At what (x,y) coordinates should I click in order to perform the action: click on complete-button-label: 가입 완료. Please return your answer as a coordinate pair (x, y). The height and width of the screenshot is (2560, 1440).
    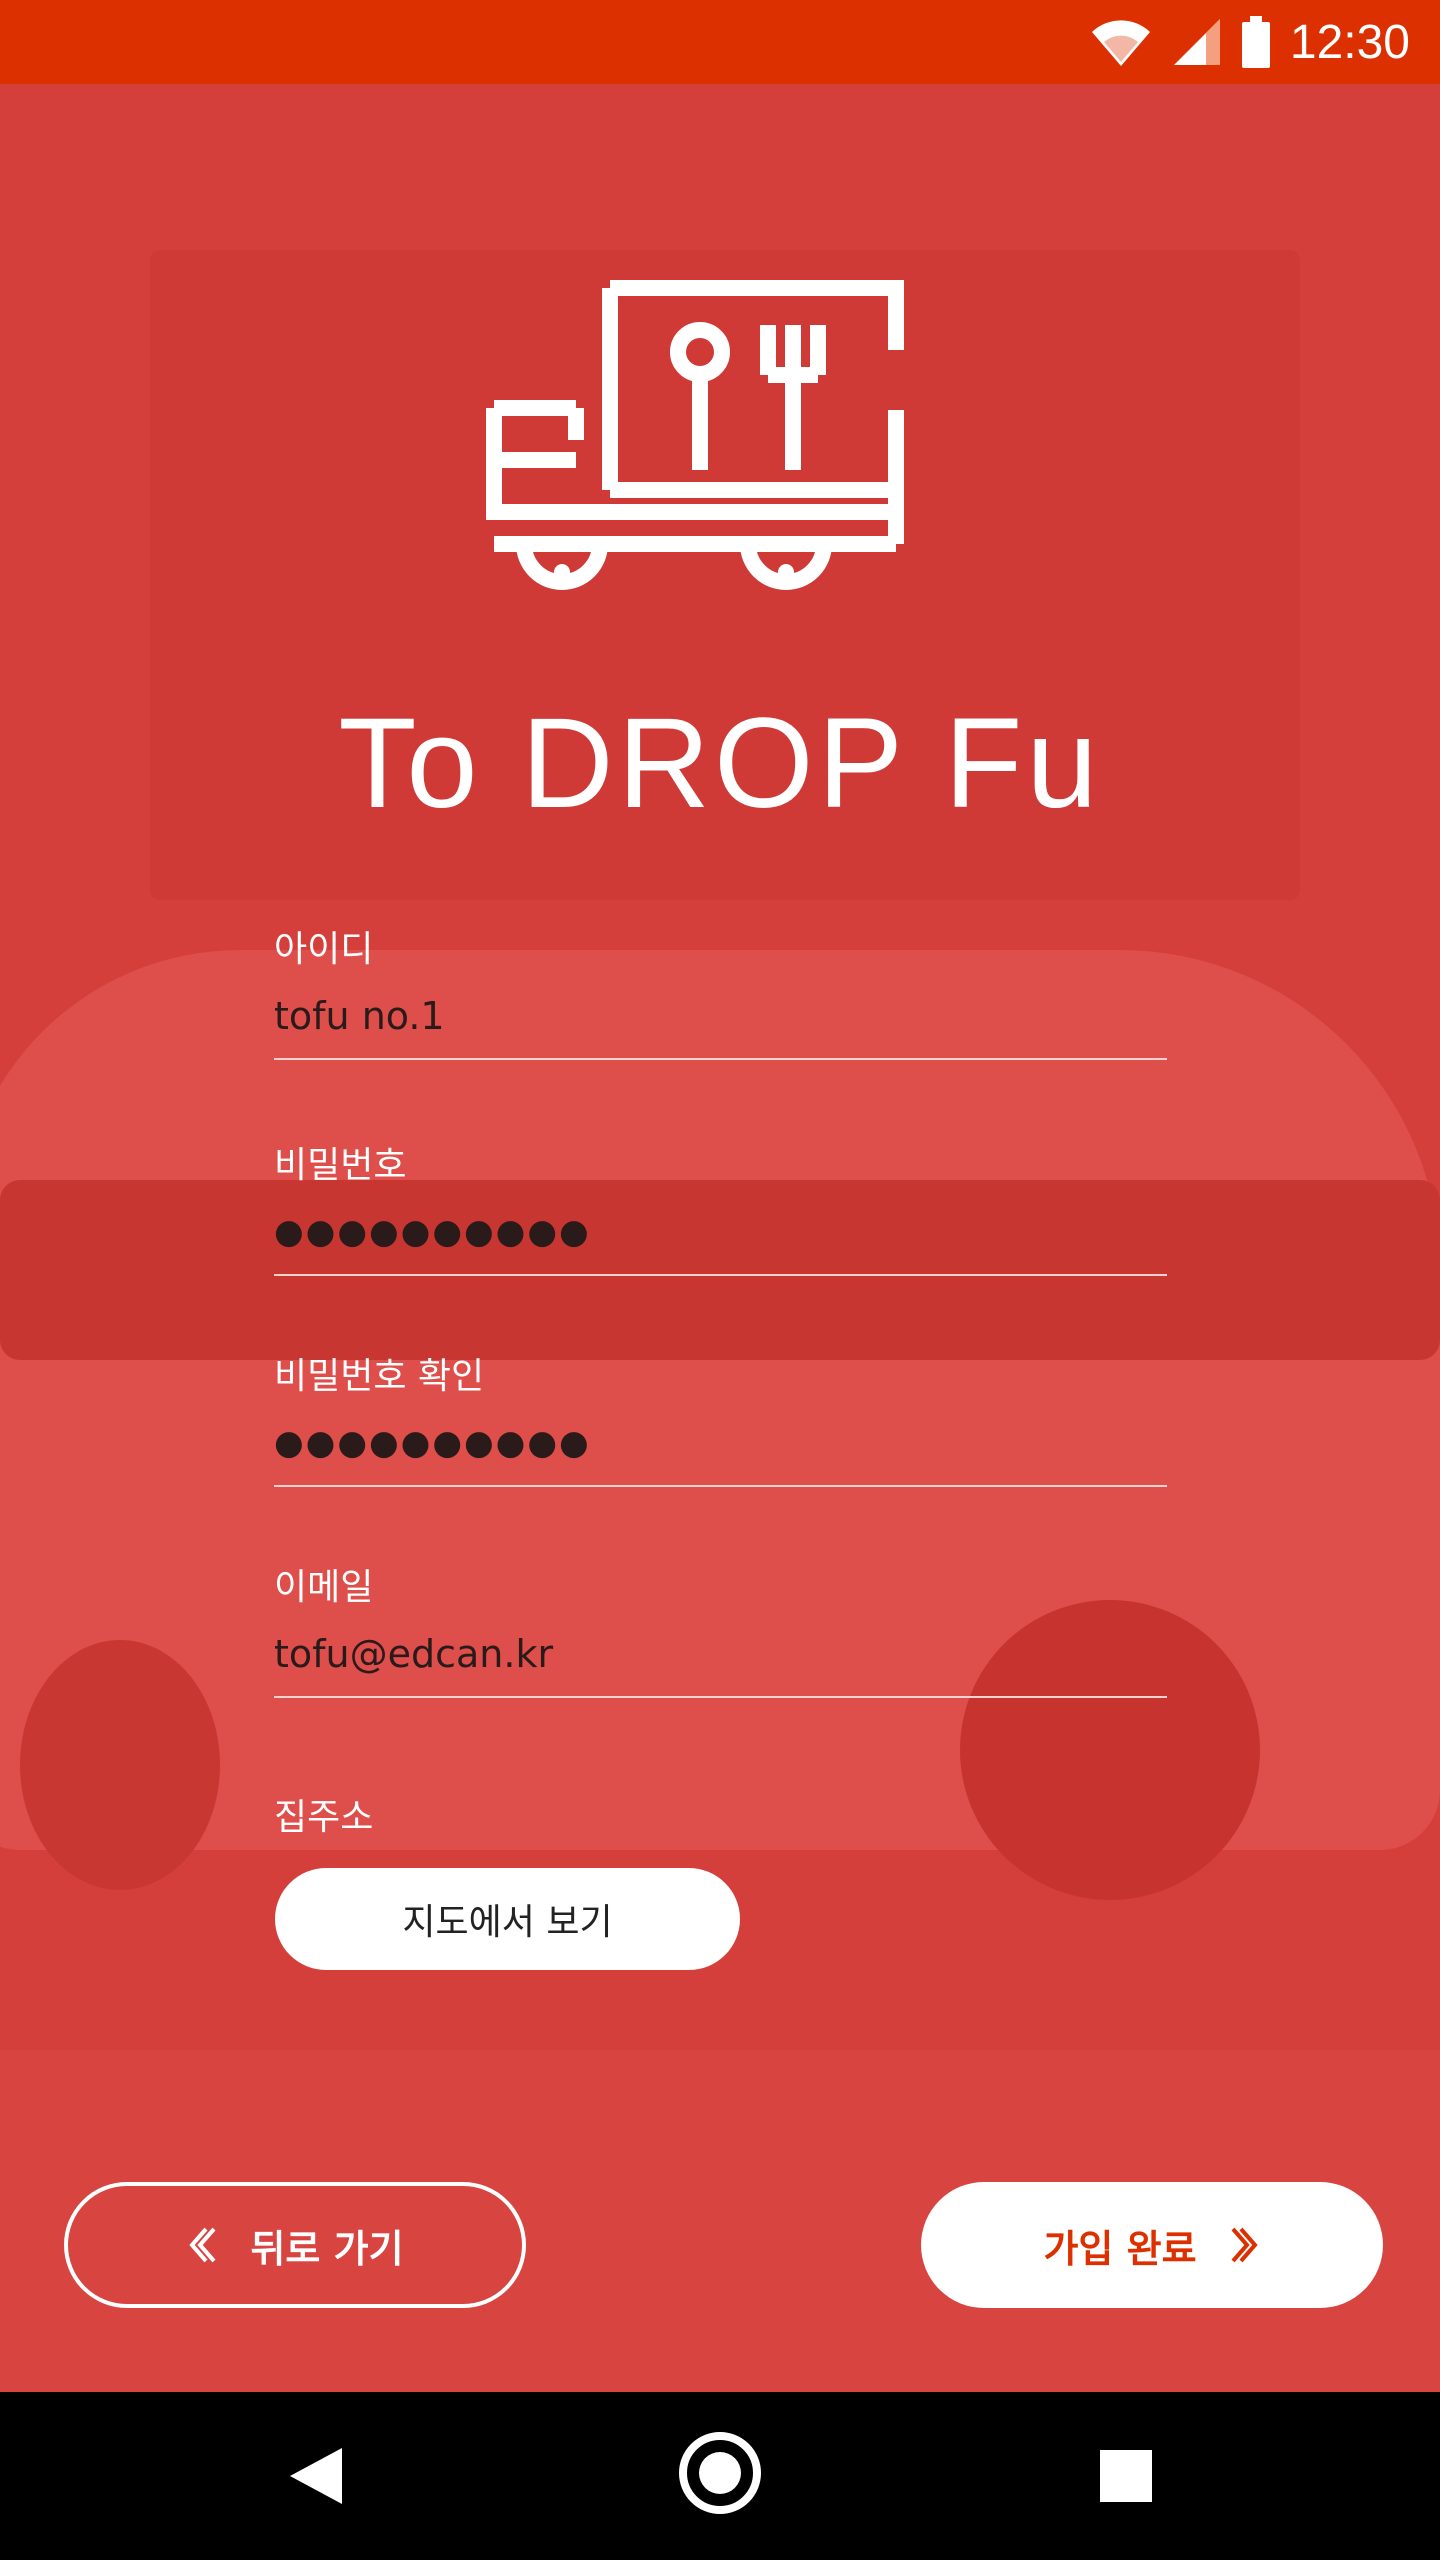
    Looking at the image, I should click on (1120, 2248).